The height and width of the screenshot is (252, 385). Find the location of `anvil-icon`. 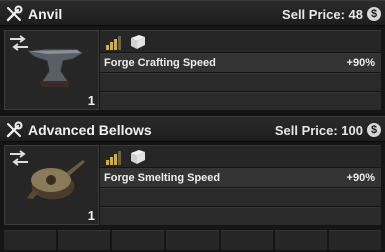

anvil-icon is located at coordinates (54, 67).